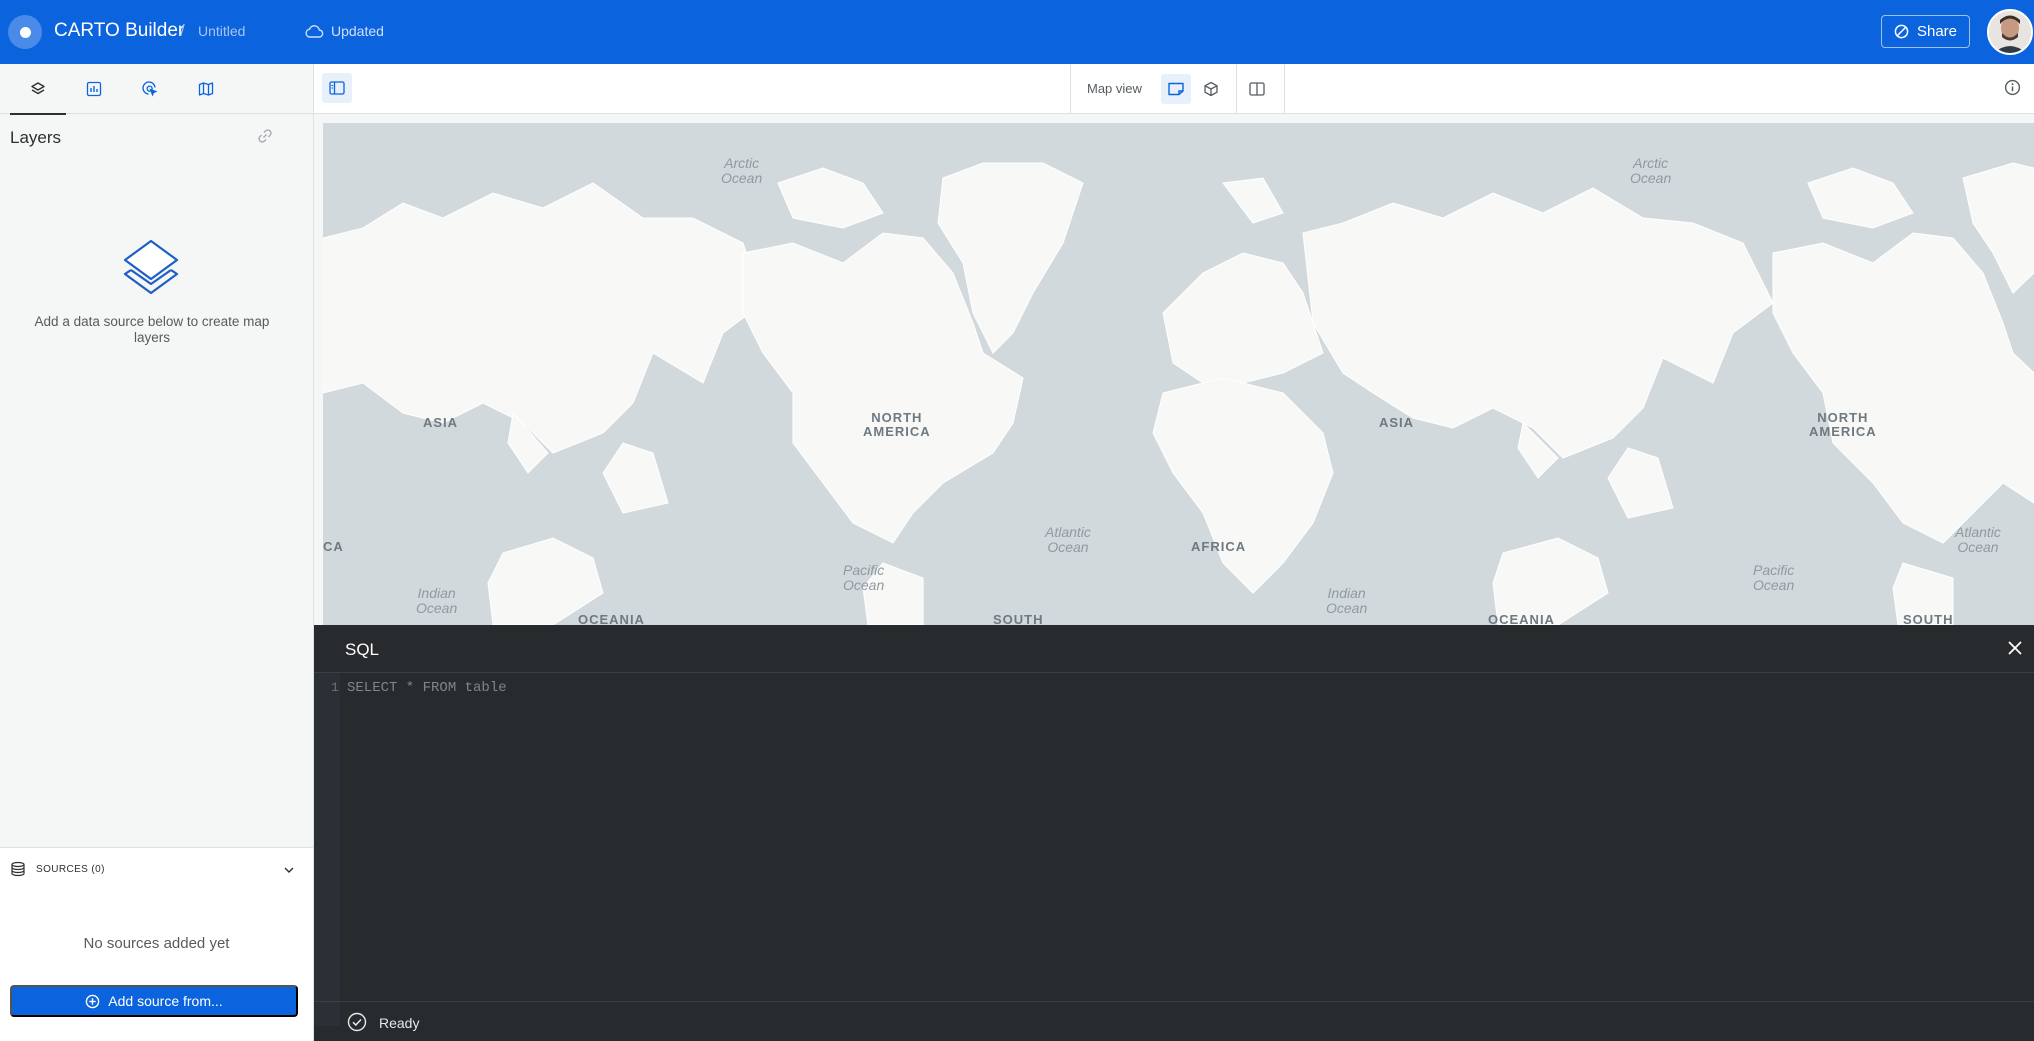  I want to click on split-view-icon, so click(1257, 89).